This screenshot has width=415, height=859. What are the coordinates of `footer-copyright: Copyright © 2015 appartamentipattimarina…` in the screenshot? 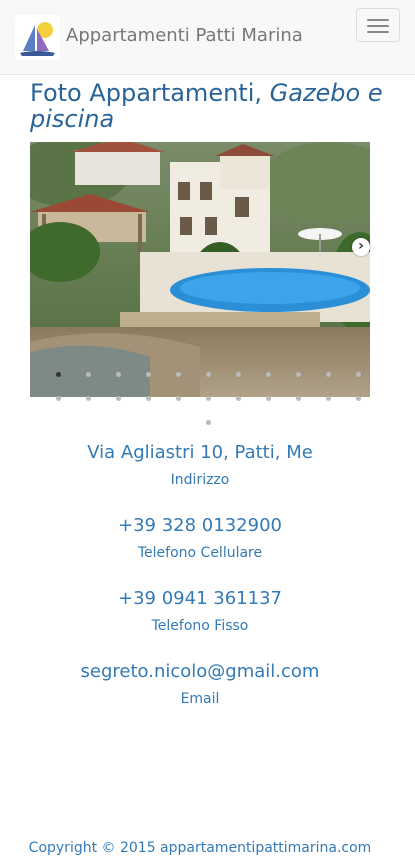 It's located at (200, 848).